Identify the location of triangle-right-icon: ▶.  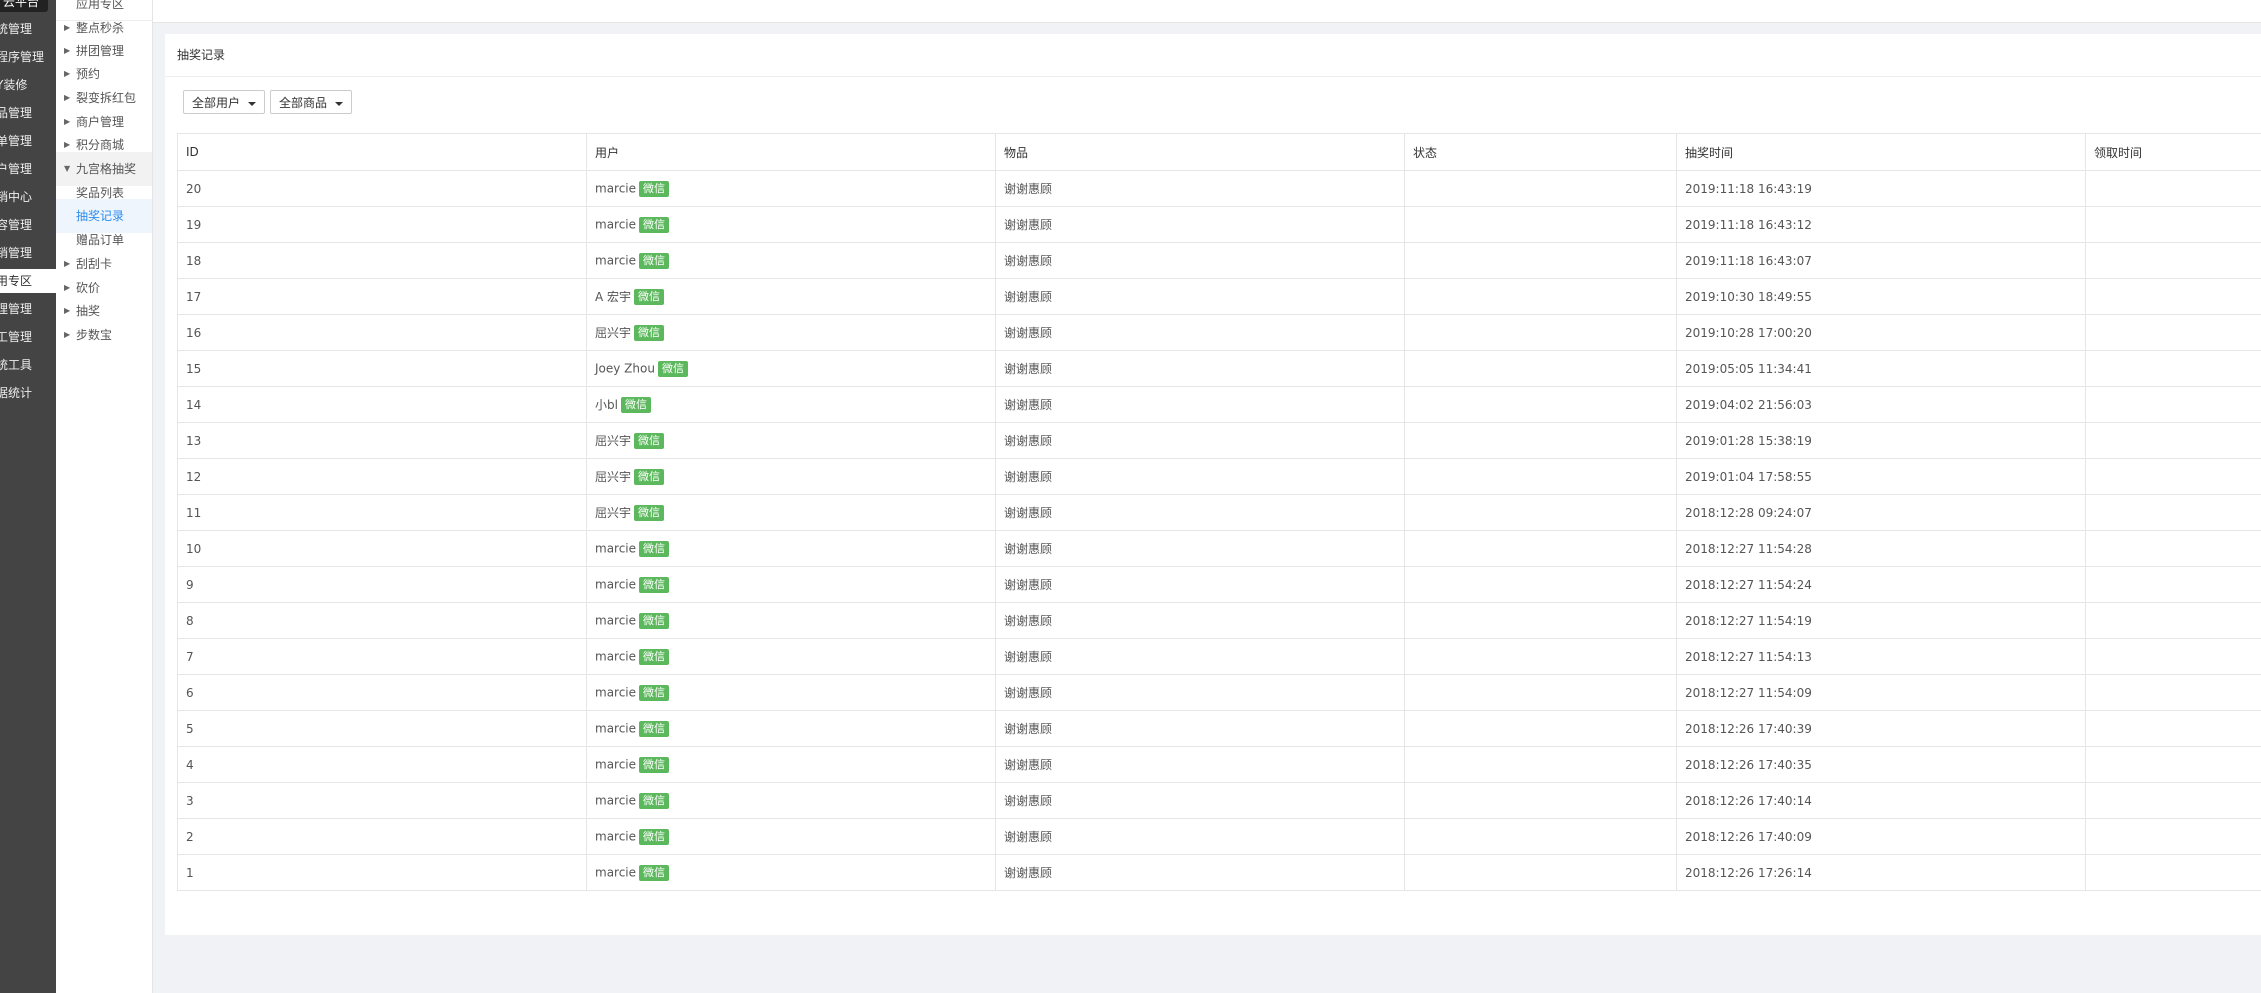
(67, 334).